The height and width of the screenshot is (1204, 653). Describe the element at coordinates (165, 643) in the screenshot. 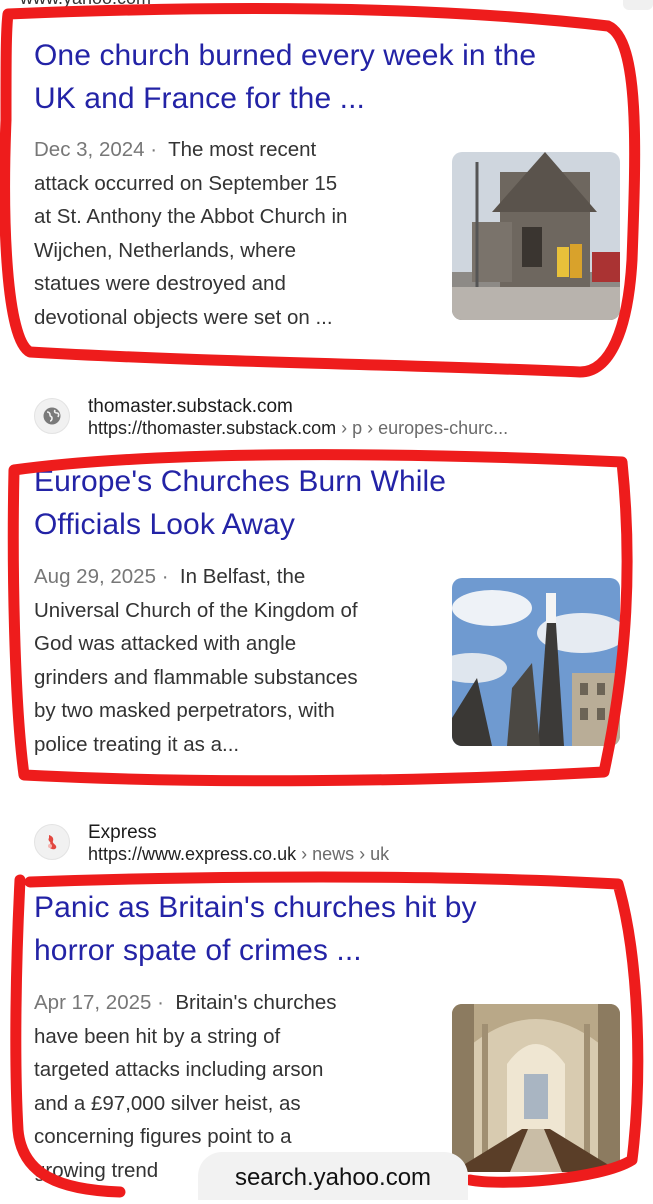

I see `snippet-line: God was attacked with angle` at that location.